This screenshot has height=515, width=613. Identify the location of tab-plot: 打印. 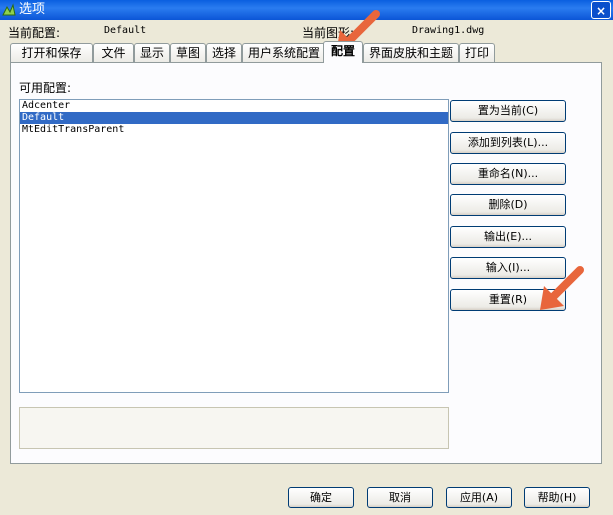
(477, 52).